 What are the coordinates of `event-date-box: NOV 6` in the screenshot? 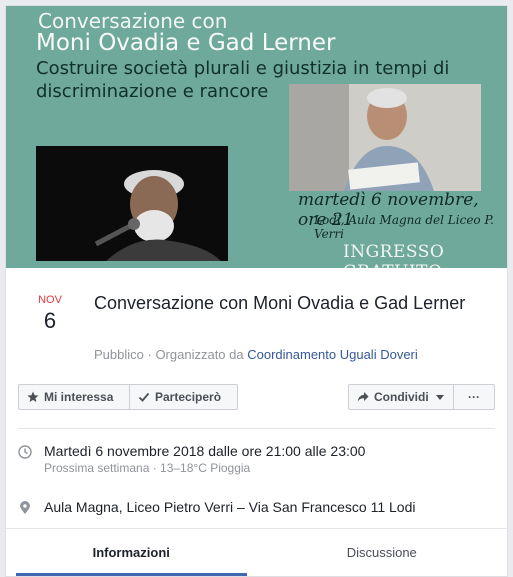 It's located at (50, 314).